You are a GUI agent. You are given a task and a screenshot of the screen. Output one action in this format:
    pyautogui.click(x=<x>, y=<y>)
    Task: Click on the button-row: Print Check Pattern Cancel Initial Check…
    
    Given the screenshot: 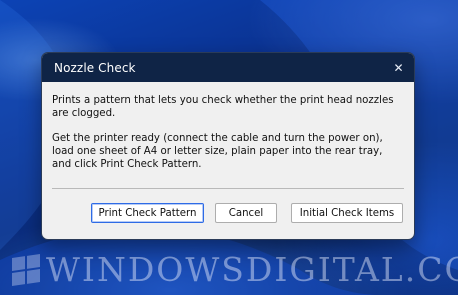 What is the action you would take?
    pyautogui.click(x=228, y=214)
    